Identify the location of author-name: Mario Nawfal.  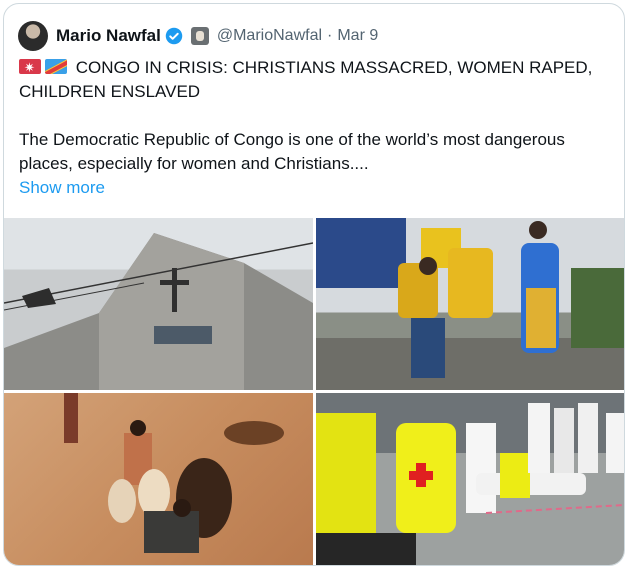
(108, 36).